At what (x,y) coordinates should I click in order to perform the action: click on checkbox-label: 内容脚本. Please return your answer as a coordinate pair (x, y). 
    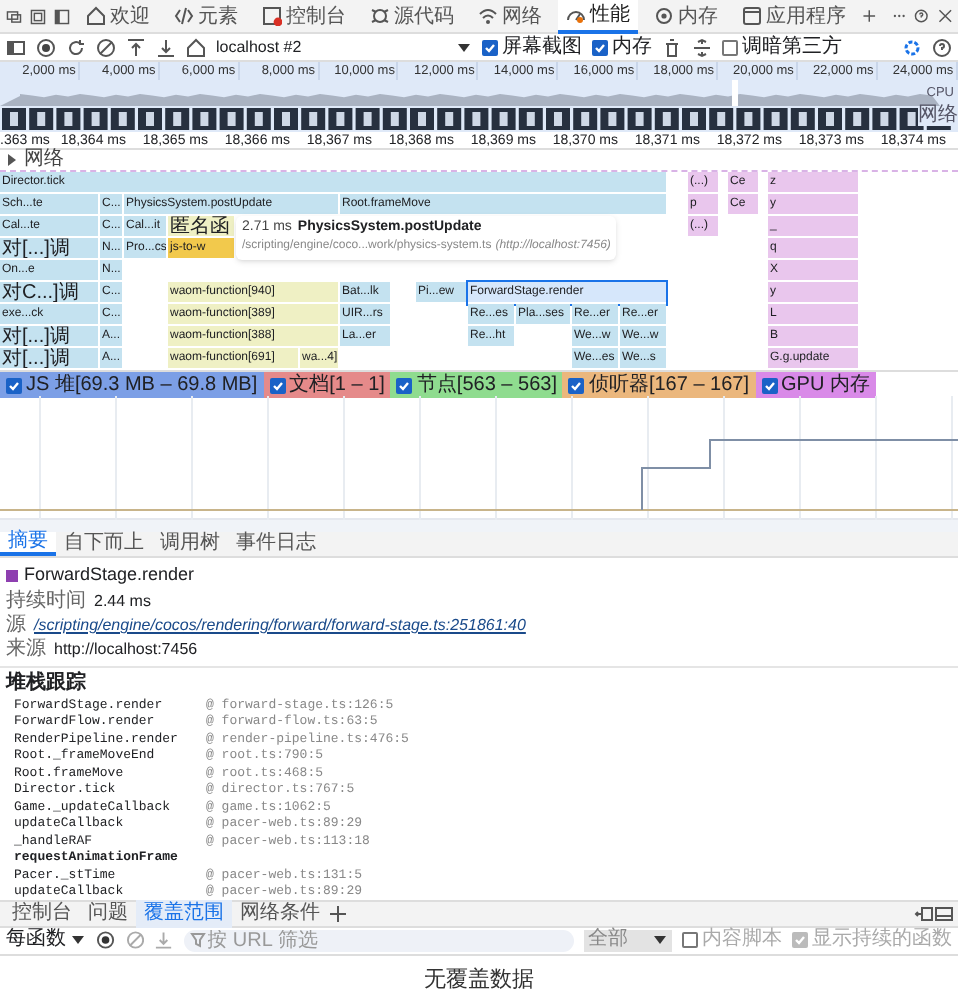
    Looking at the image, I should click on (742, 940).